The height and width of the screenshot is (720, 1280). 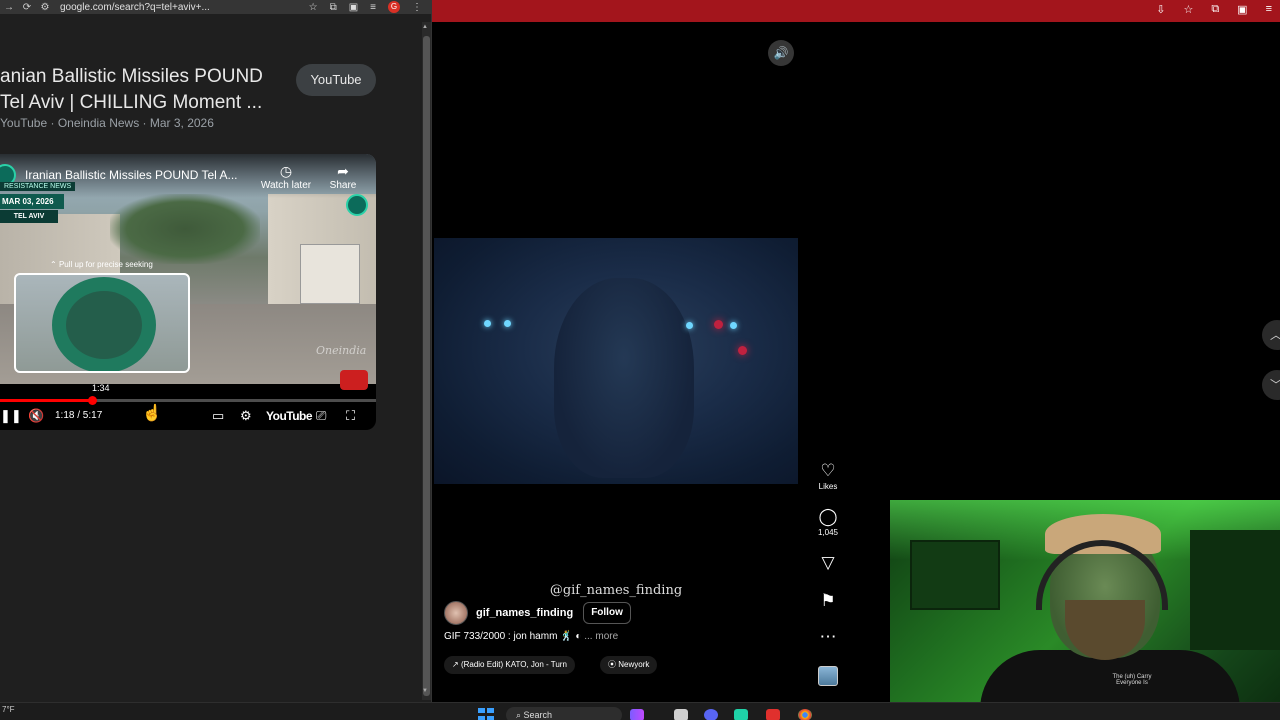 I want to click on bookmark-icon: ⚑, so click(x=828, y=600).